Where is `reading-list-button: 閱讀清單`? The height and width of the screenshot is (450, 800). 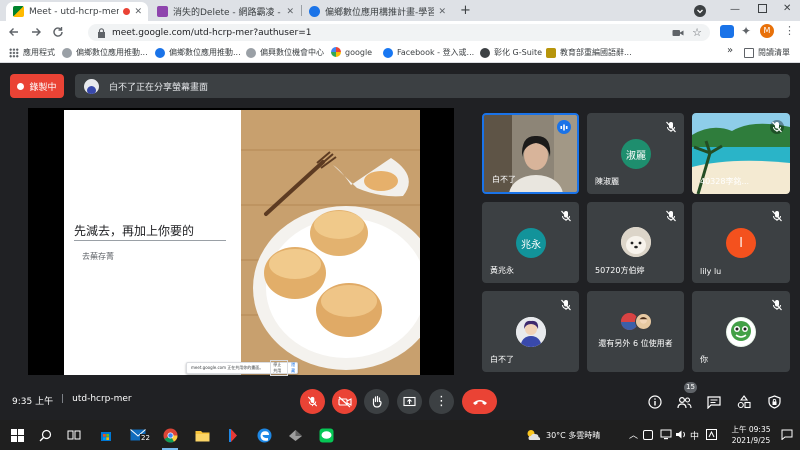 reading-list-button: 閱讀清單 is located at coordinates (767, 52).